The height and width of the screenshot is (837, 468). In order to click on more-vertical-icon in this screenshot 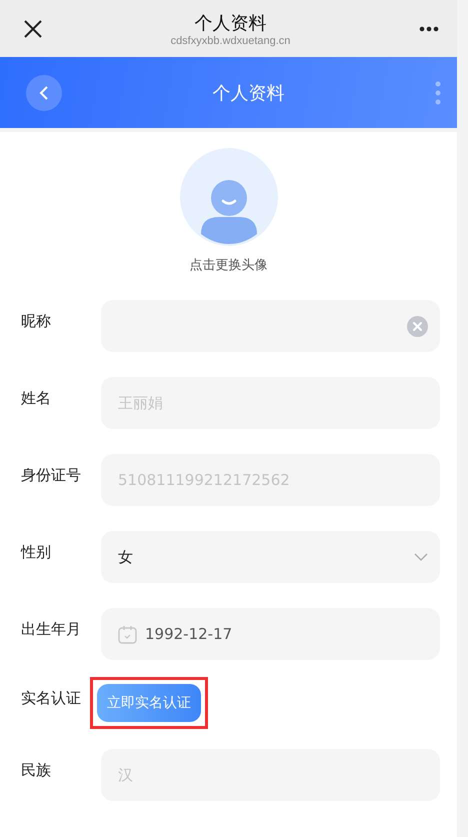, I will do `click(438, 92)`.